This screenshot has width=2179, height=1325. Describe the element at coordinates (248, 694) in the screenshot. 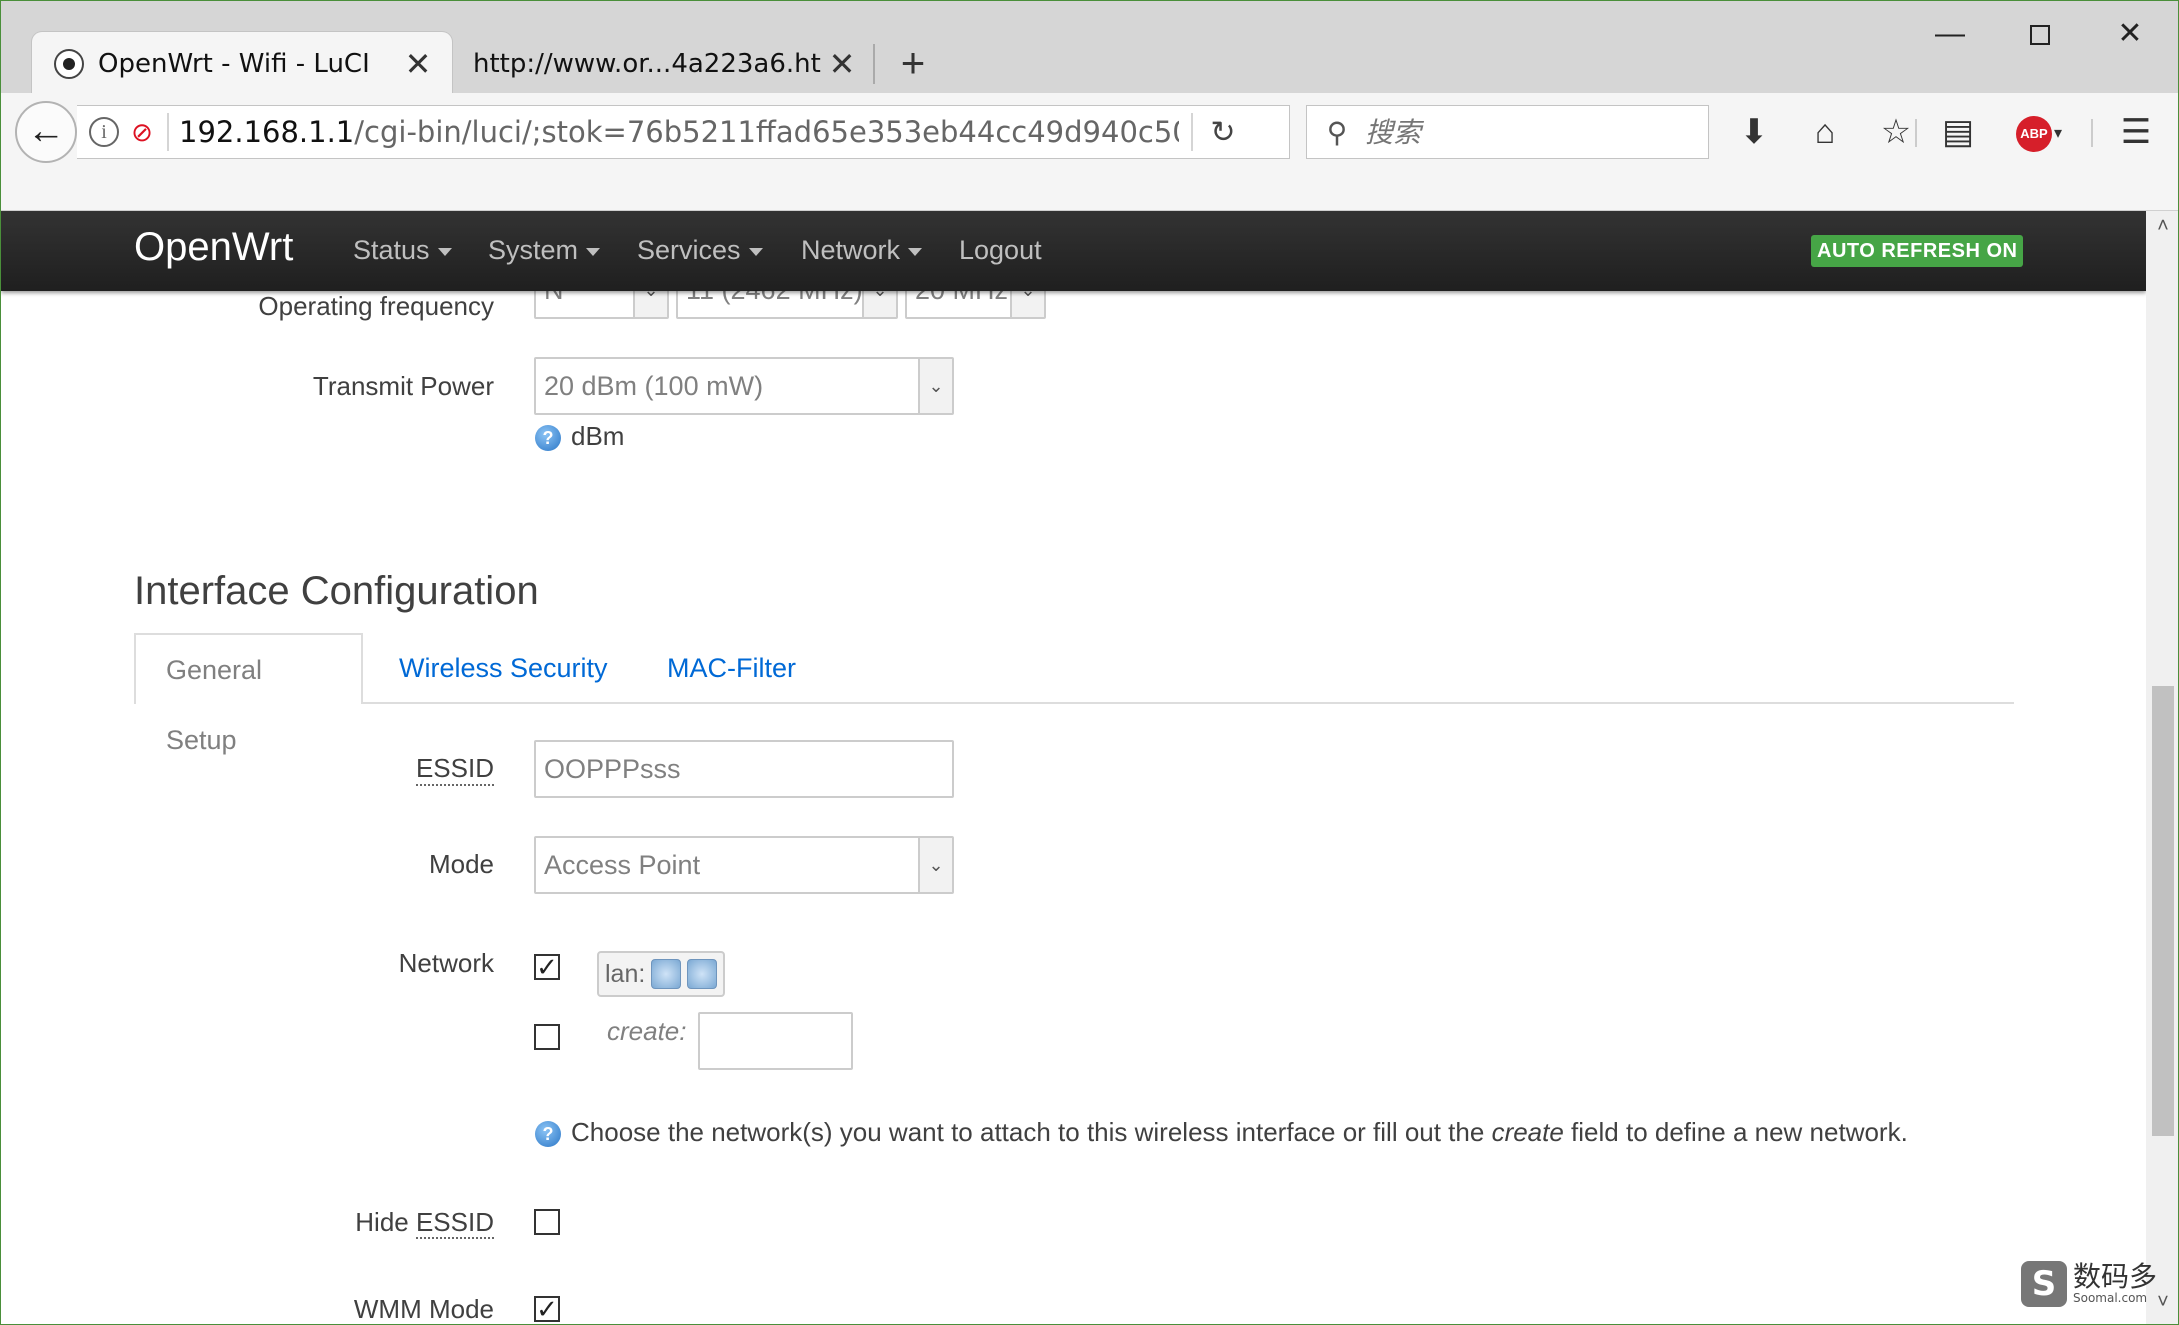

I see `tab-general-setup: General Setup` at that location.